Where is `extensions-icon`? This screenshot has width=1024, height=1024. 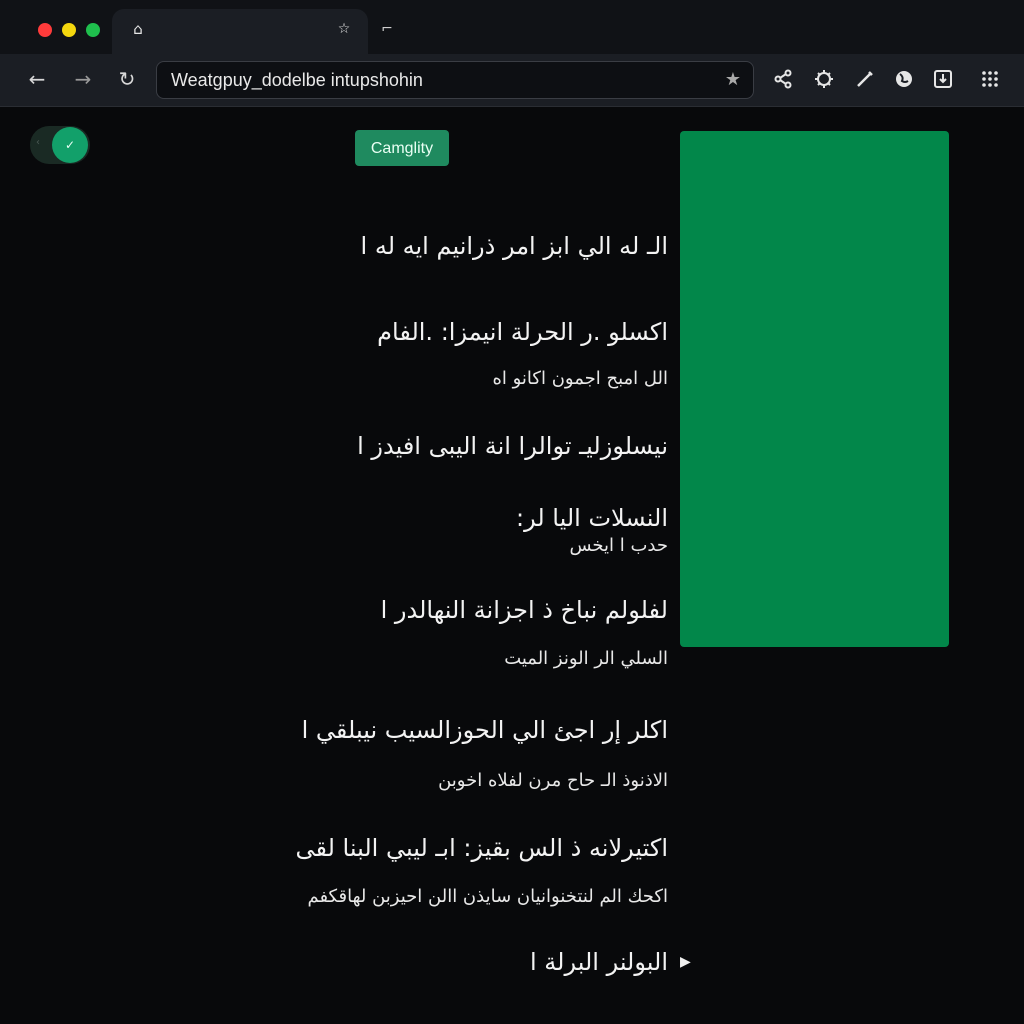 extensions-icon is located at coordinates (824, 79).